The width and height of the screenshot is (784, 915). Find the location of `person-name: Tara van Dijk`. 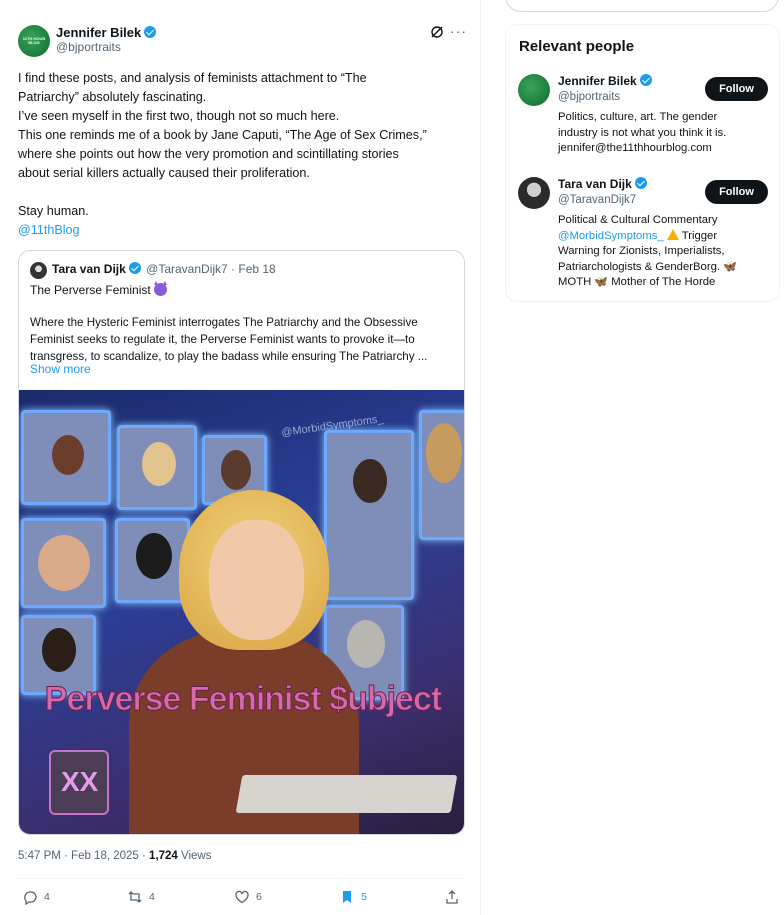

person-name: Tara van Dijk is located at coordinates (602, 184).